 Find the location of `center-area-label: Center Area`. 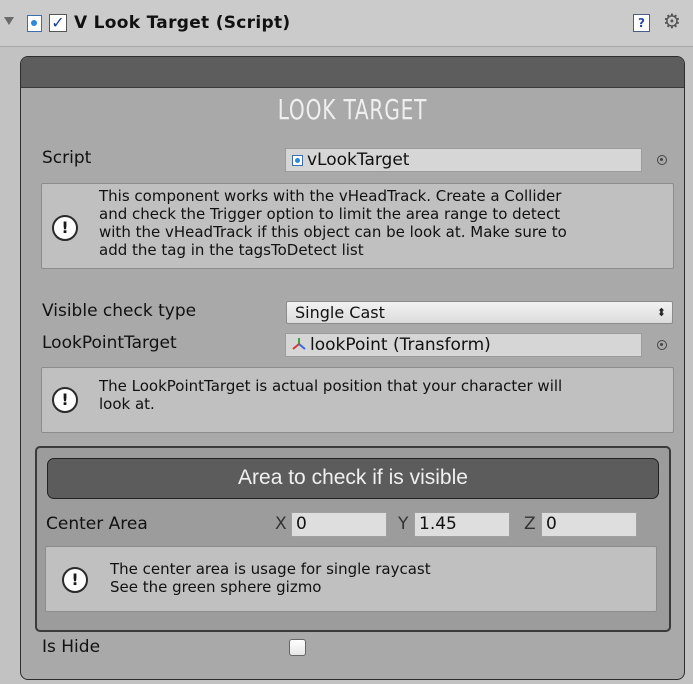

center-area-label: Center Area is located at coordinates (97, 524).